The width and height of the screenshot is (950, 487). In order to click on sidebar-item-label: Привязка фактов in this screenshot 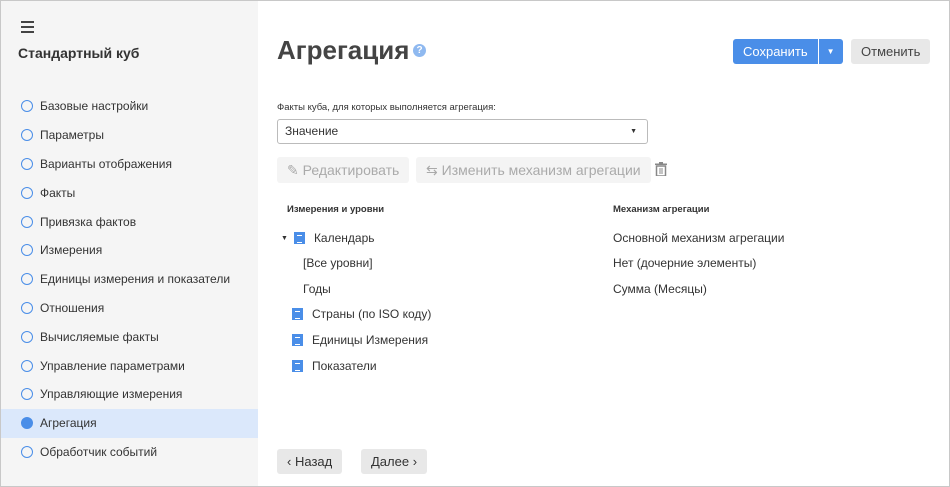, I will do `click(88, 221)`.